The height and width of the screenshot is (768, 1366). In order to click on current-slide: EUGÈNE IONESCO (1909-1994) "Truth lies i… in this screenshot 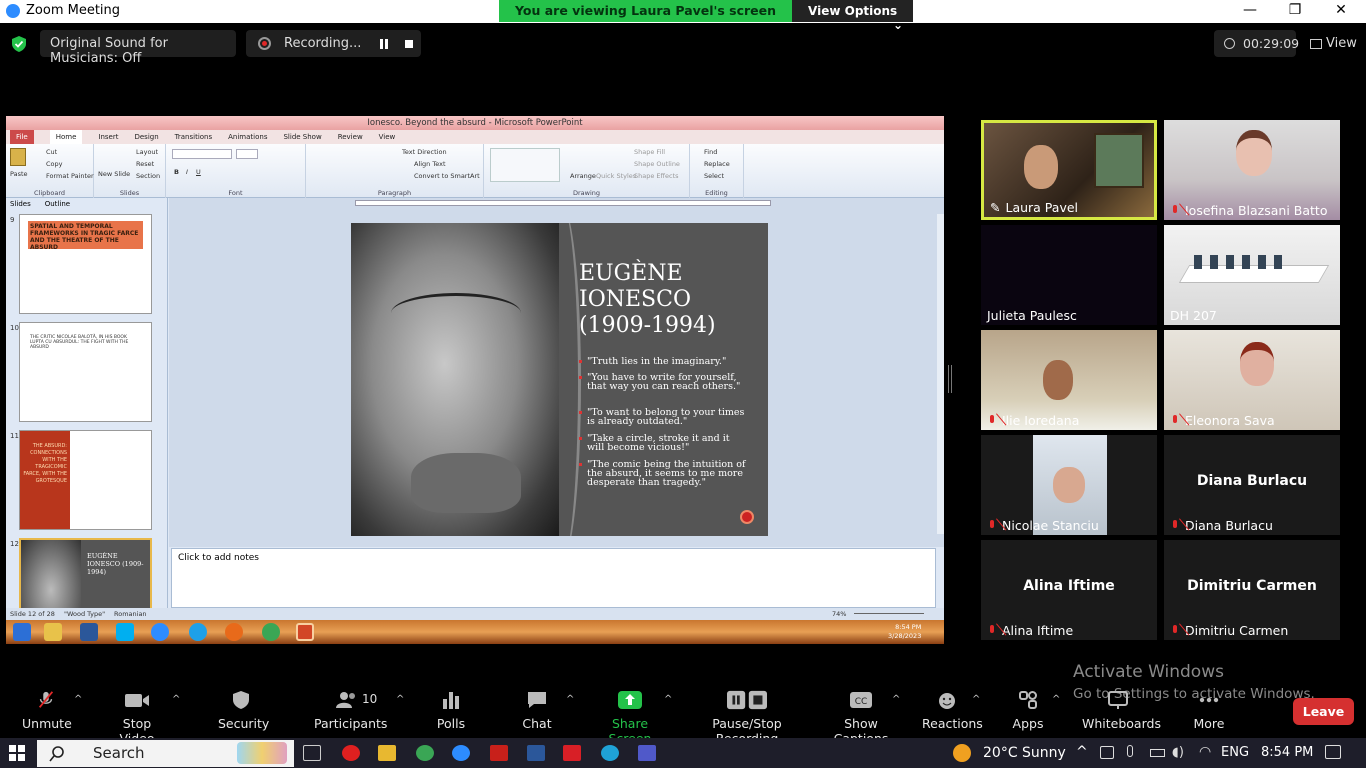, I will do `click(559, 379)`.